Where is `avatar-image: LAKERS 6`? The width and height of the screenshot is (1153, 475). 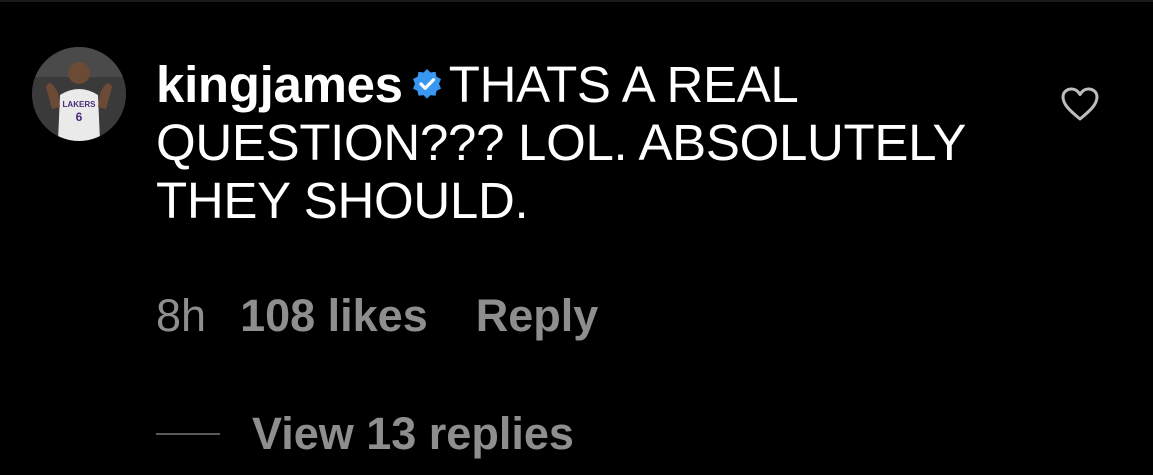
avatar-image: LAKERS 6 is located at coordinates (79, 94).